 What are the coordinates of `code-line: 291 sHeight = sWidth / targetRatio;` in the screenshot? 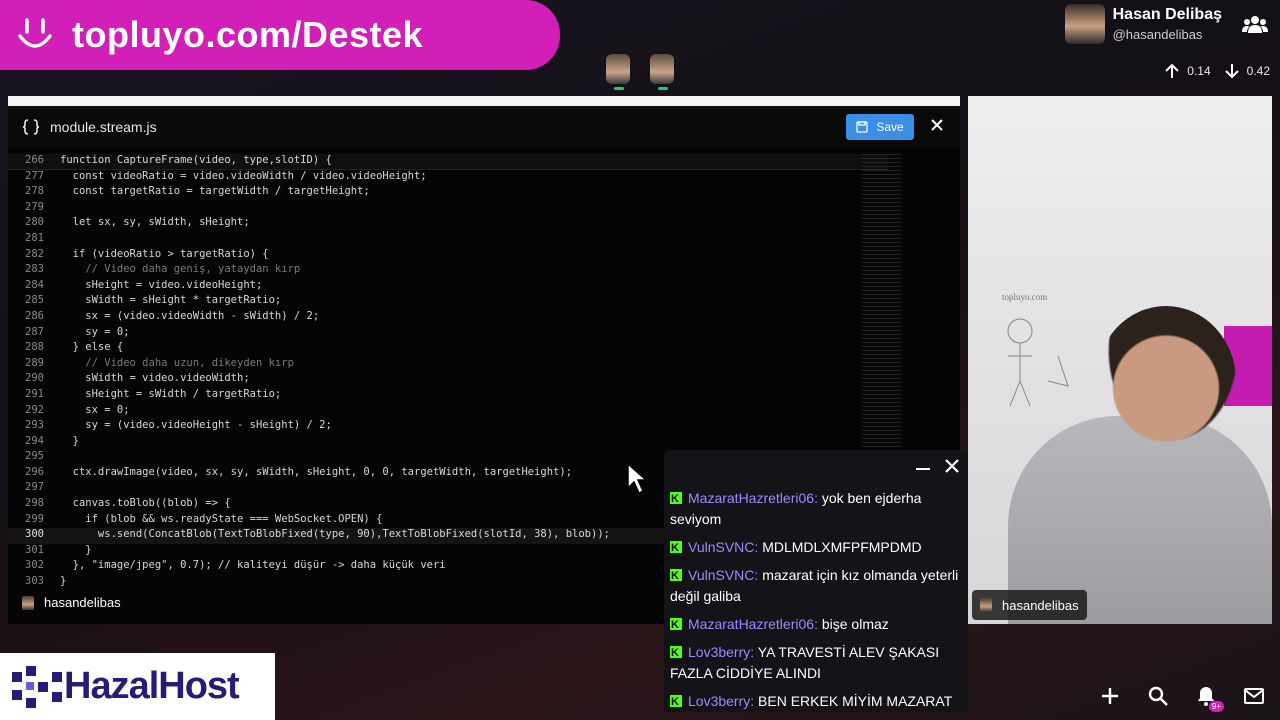 It's located at (448, 396).